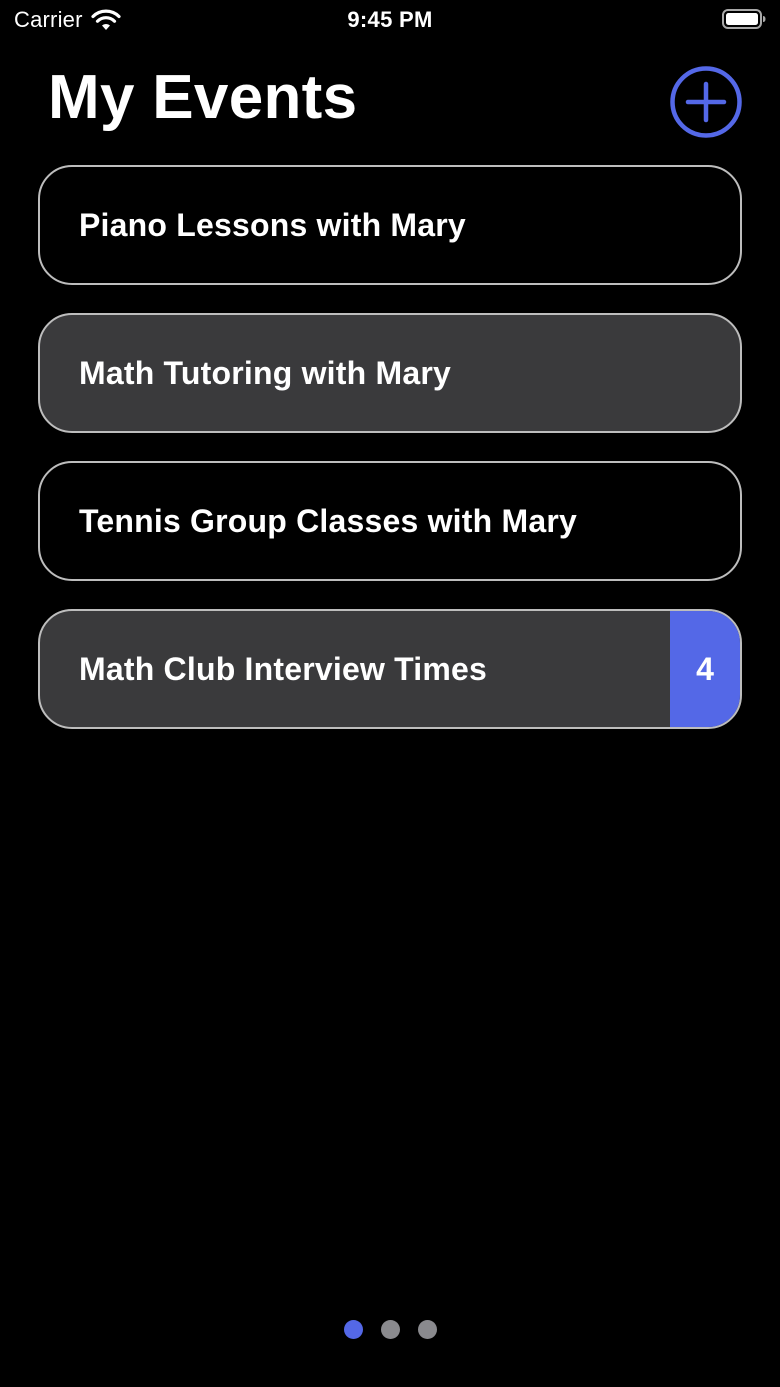  I want to click on page-title: My Events, so click(203, 97).